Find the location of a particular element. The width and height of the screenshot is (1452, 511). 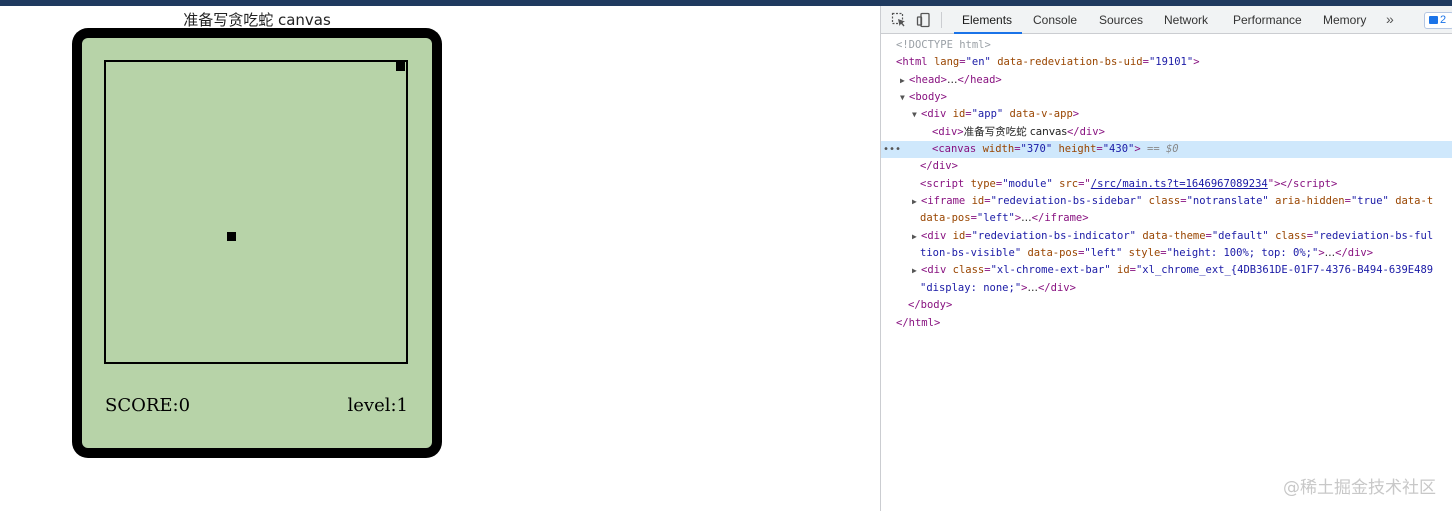

page-title: 准备写贪吃蛇 canvas is located at coordinates (257, 20).